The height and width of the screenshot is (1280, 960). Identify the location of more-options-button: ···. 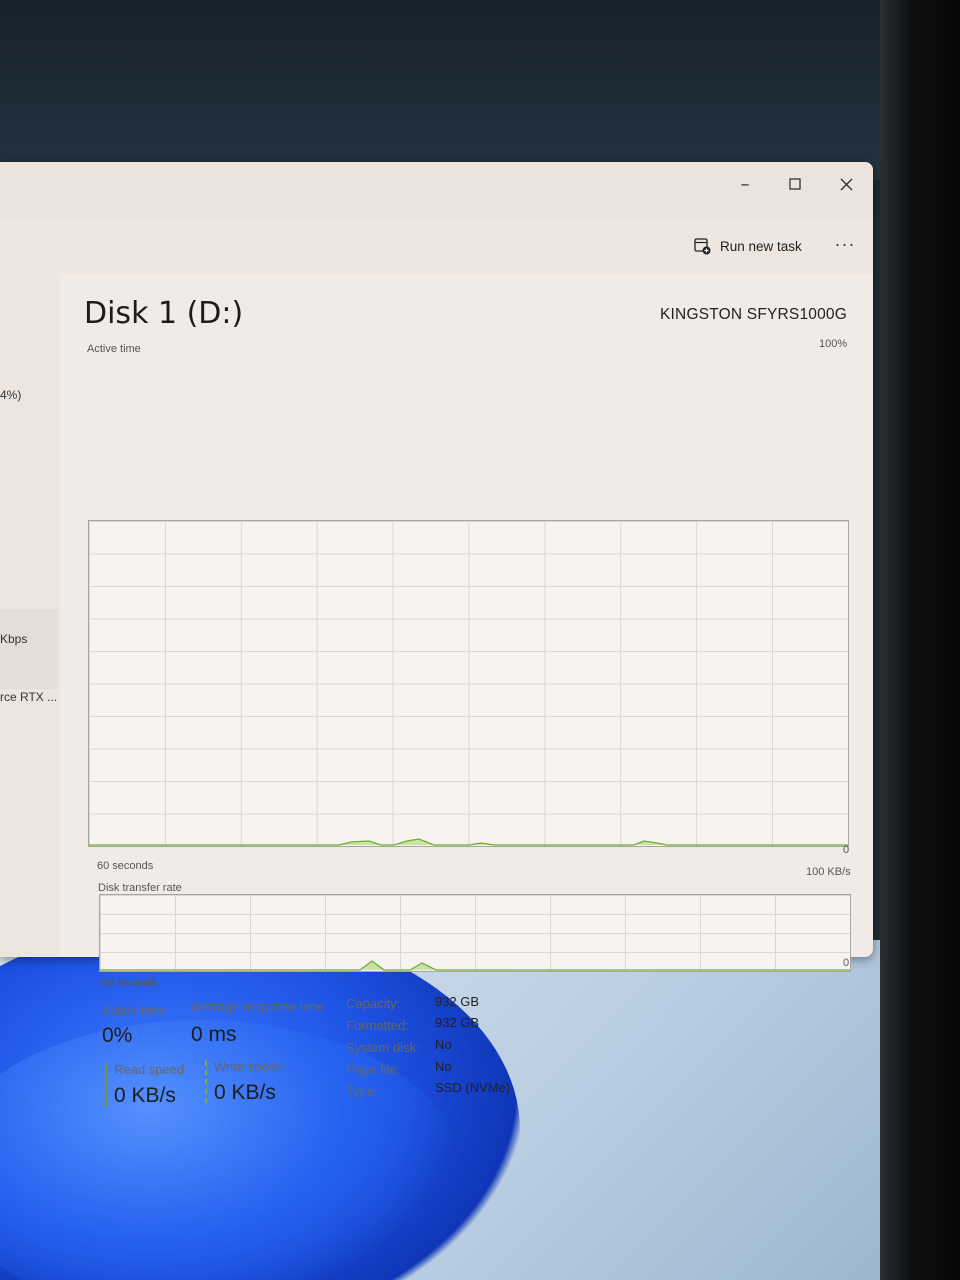
(845, 244).